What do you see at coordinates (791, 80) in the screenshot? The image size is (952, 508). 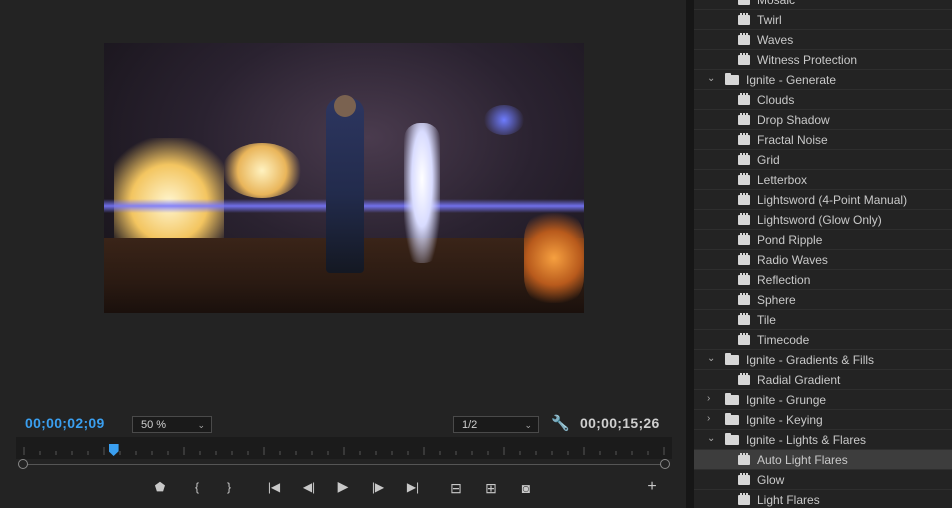 I see `effect-label: Ignite - Generate` at bounding box center [791, 80].